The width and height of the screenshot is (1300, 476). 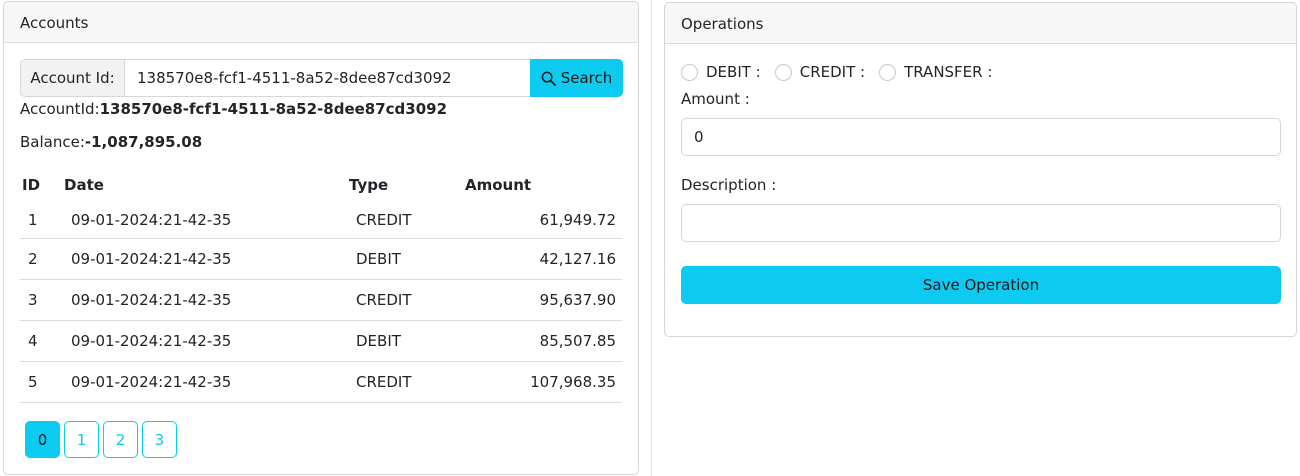 I want to click on cell-amount: 95,637.90, so click(x=542, y=300).